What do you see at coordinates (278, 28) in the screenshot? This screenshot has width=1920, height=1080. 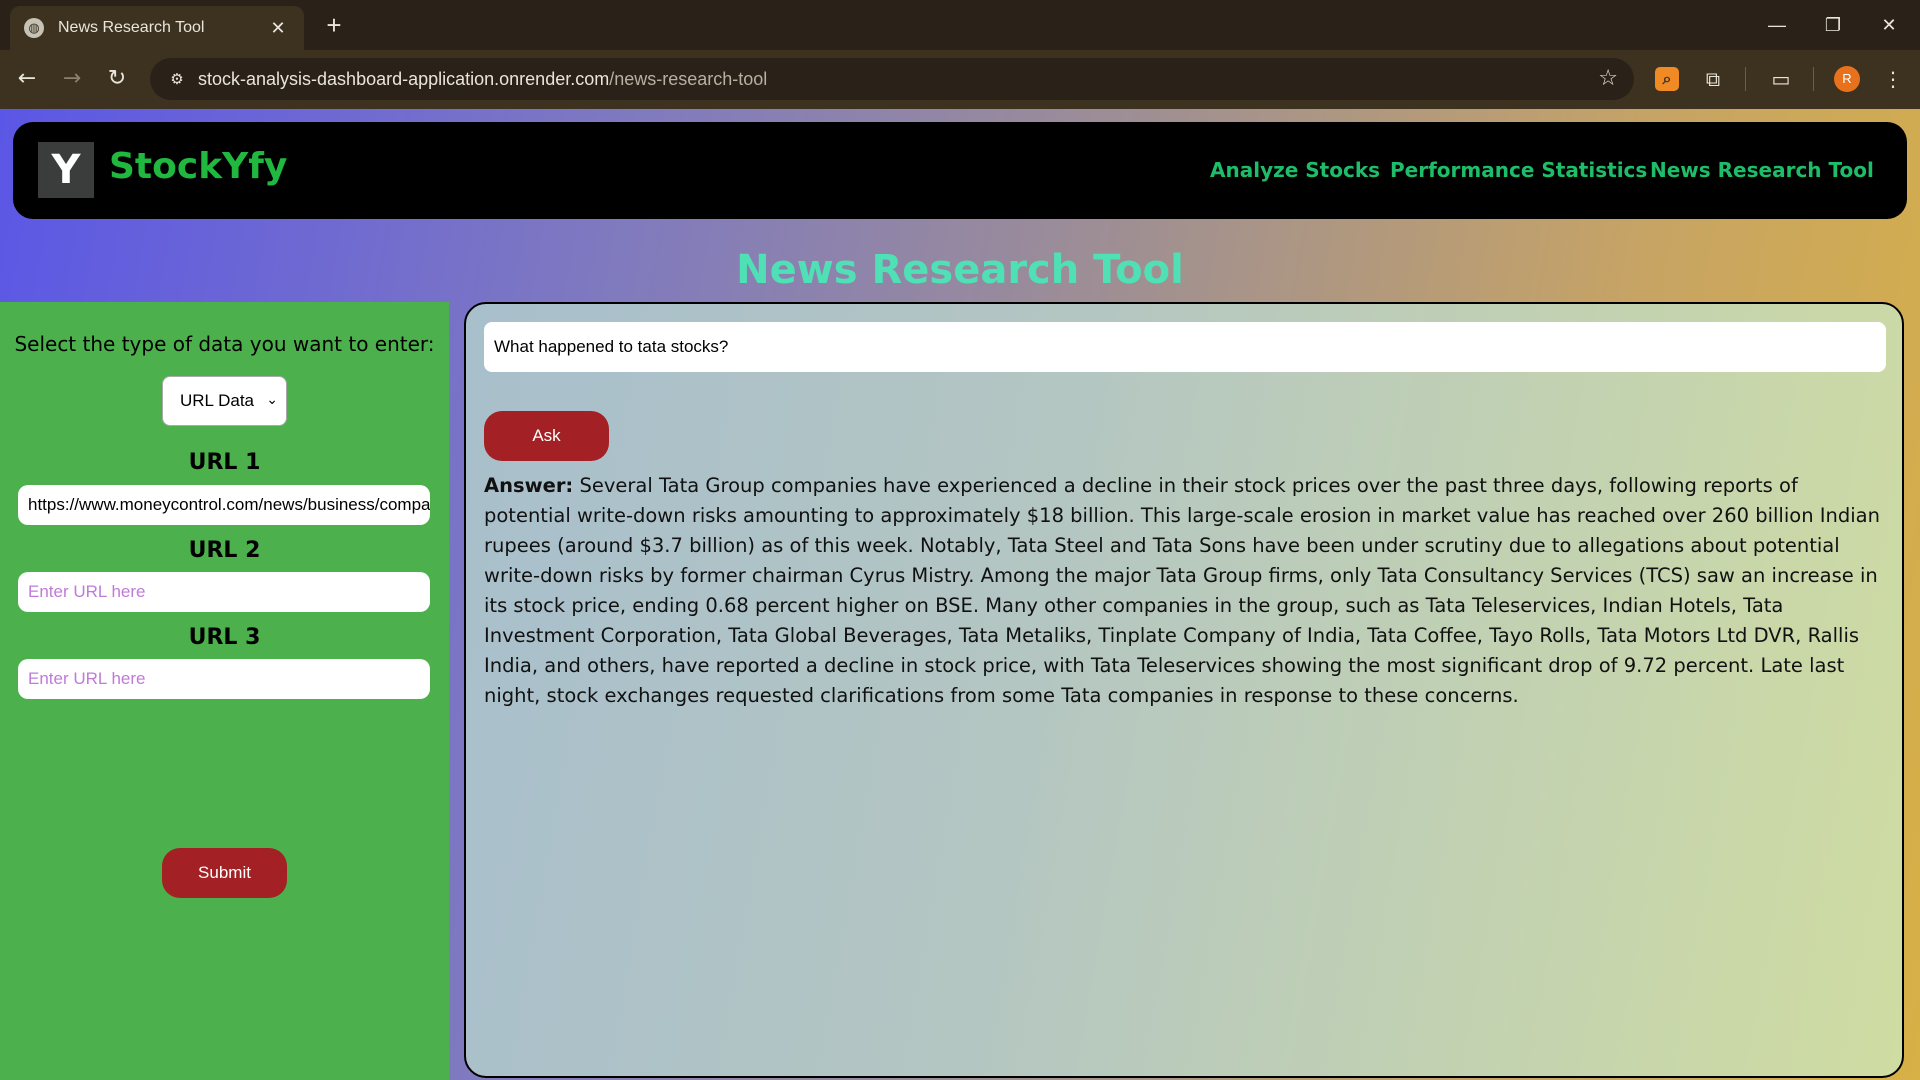 I see `tab-close-icon: ✕` at bounding box center [278, 28].